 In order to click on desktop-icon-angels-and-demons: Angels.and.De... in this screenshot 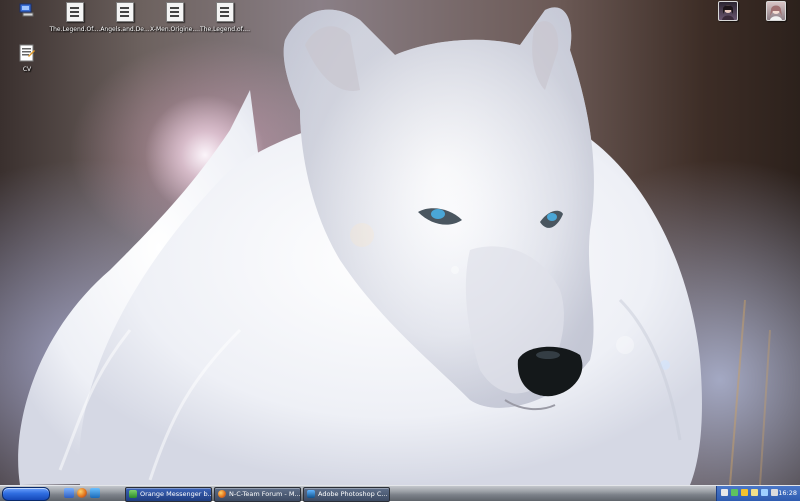, I will do `click(125, 17)`.